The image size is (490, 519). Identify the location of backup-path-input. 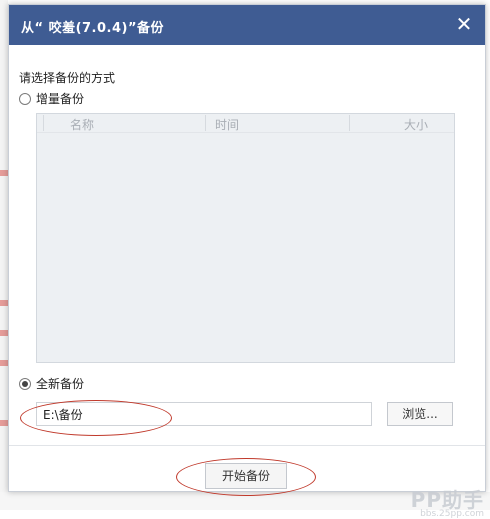
(204, 414).